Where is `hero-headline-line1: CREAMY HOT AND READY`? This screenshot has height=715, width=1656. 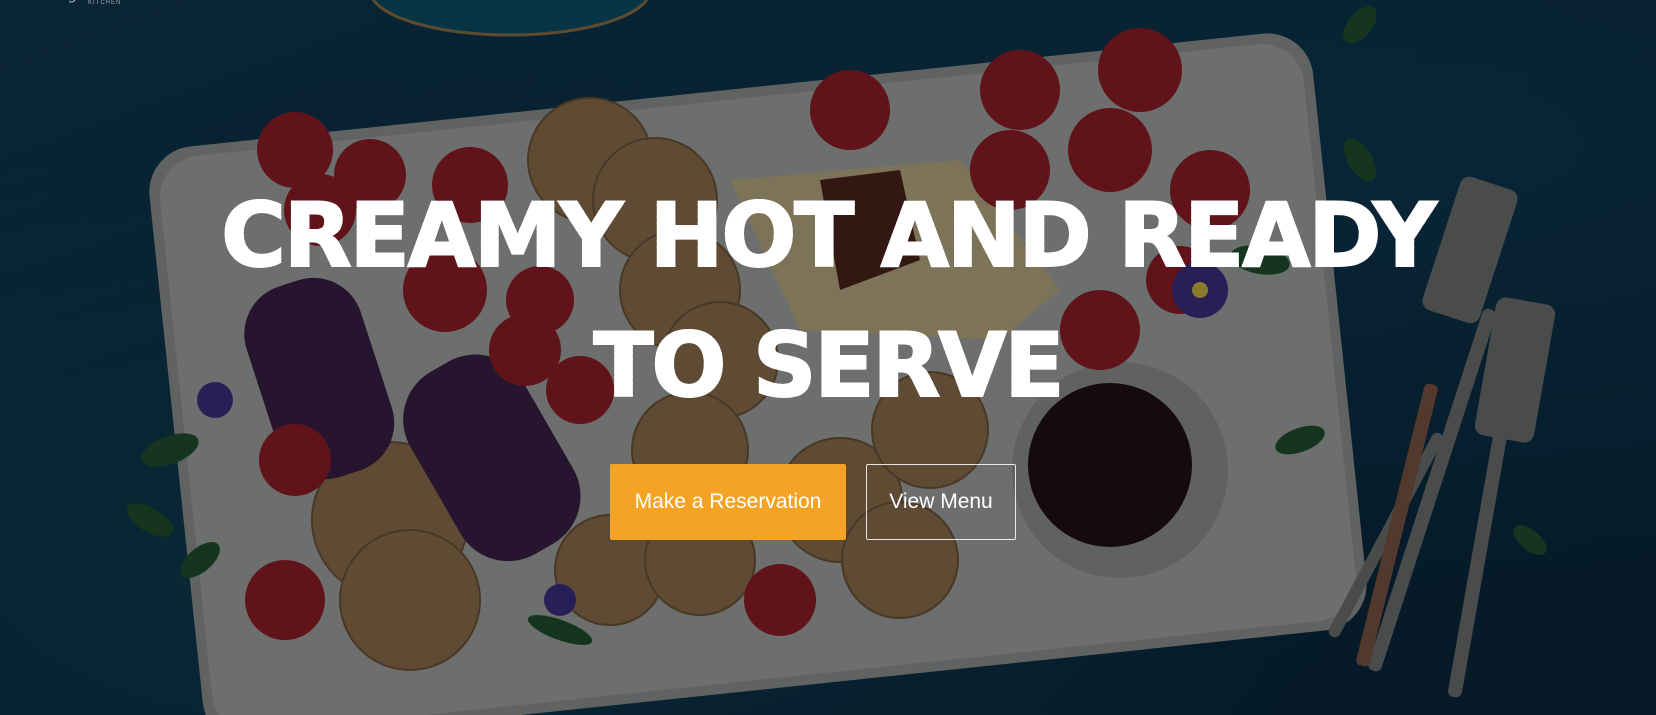 hero-headline-line1: CREAMY HOT AND READY is located at coordinates (828, 235).